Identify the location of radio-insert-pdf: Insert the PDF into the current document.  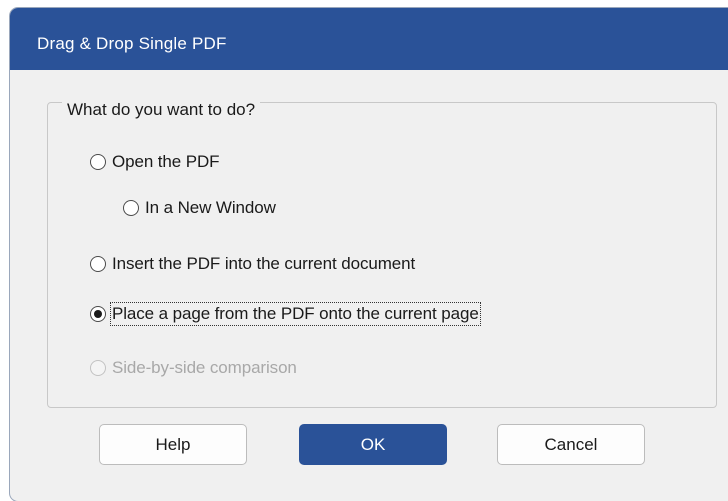
(252, 264).